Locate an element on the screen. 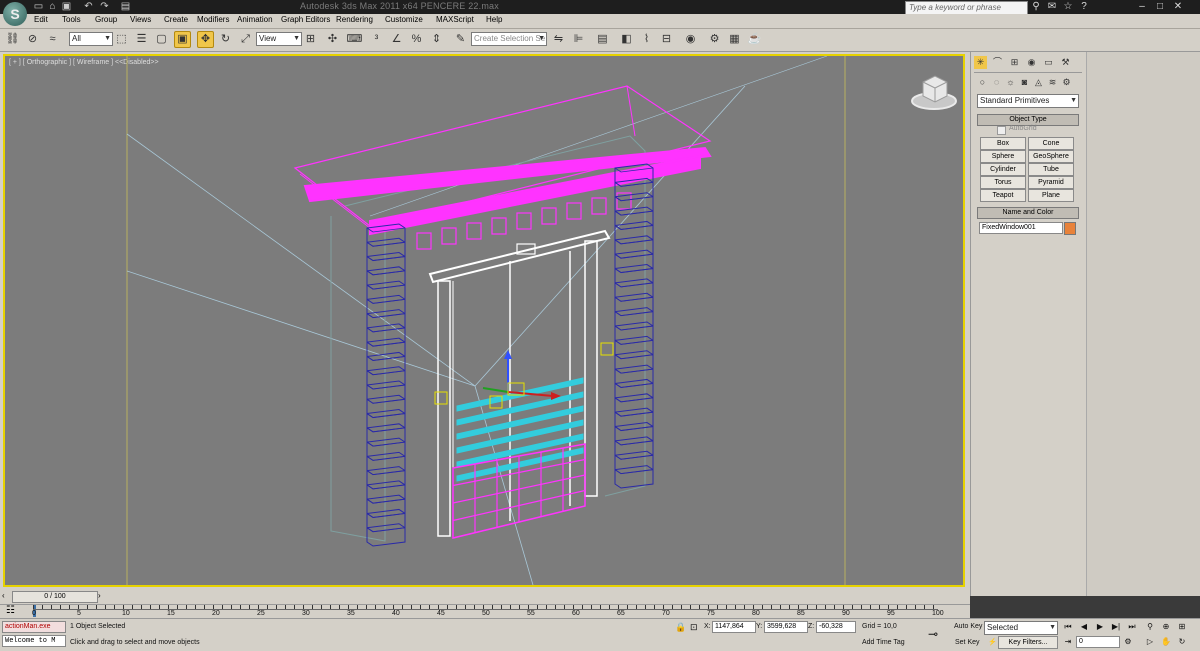 The image size is (1200, 651). render-production-icon: ☕ is located at coordinates (754, 39).